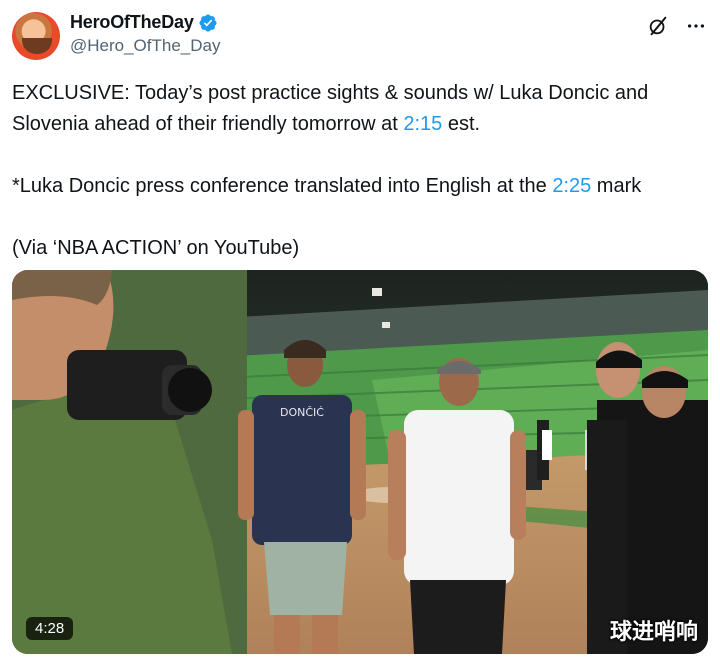 The width and height of the screenshot is (720, 660). I want to click on tweet-paragraph-3: (Via ‘NBA ACTION’ on YouTube), so click(156, 248).